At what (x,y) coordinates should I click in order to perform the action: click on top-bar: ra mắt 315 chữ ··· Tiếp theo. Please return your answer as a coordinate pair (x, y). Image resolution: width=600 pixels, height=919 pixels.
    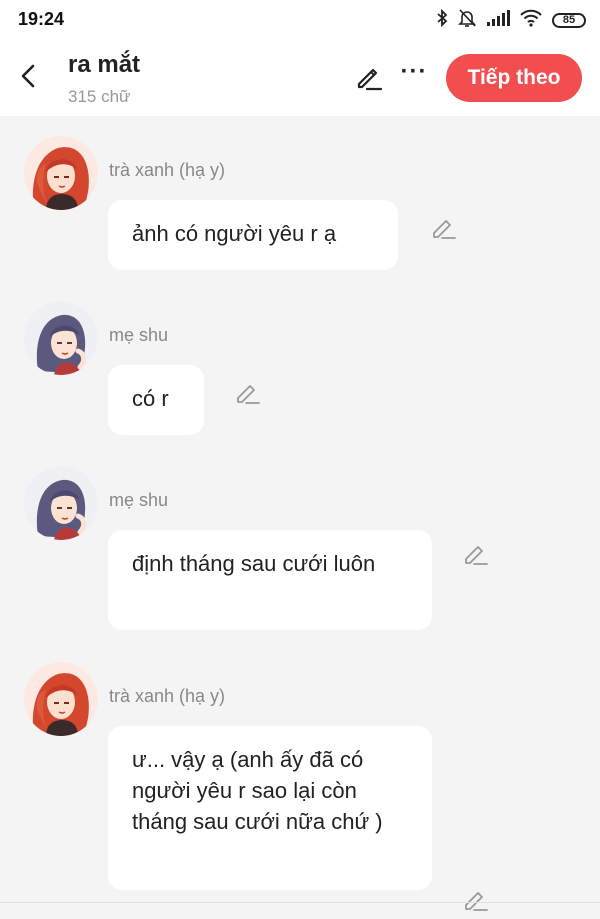
    Looking at the image, I should click on (300, 78).